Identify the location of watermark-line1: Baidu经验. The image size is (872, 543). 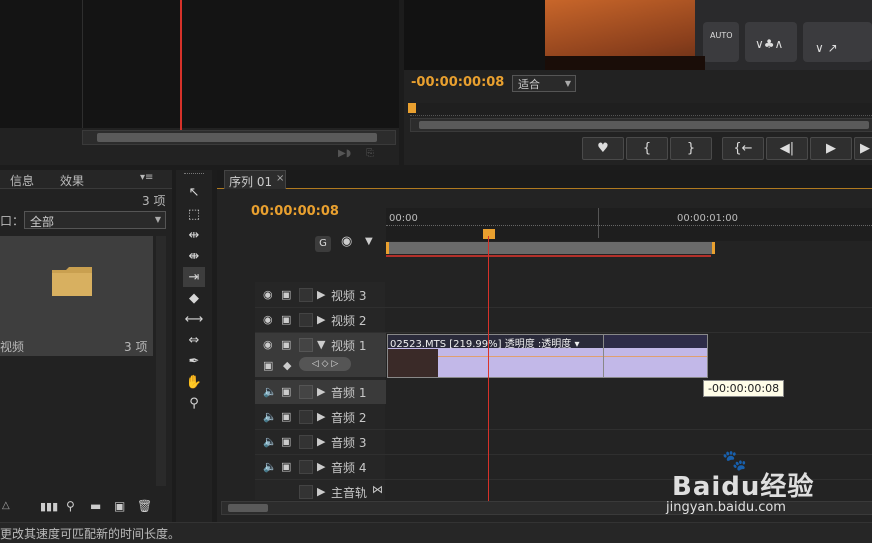
(743, 487).